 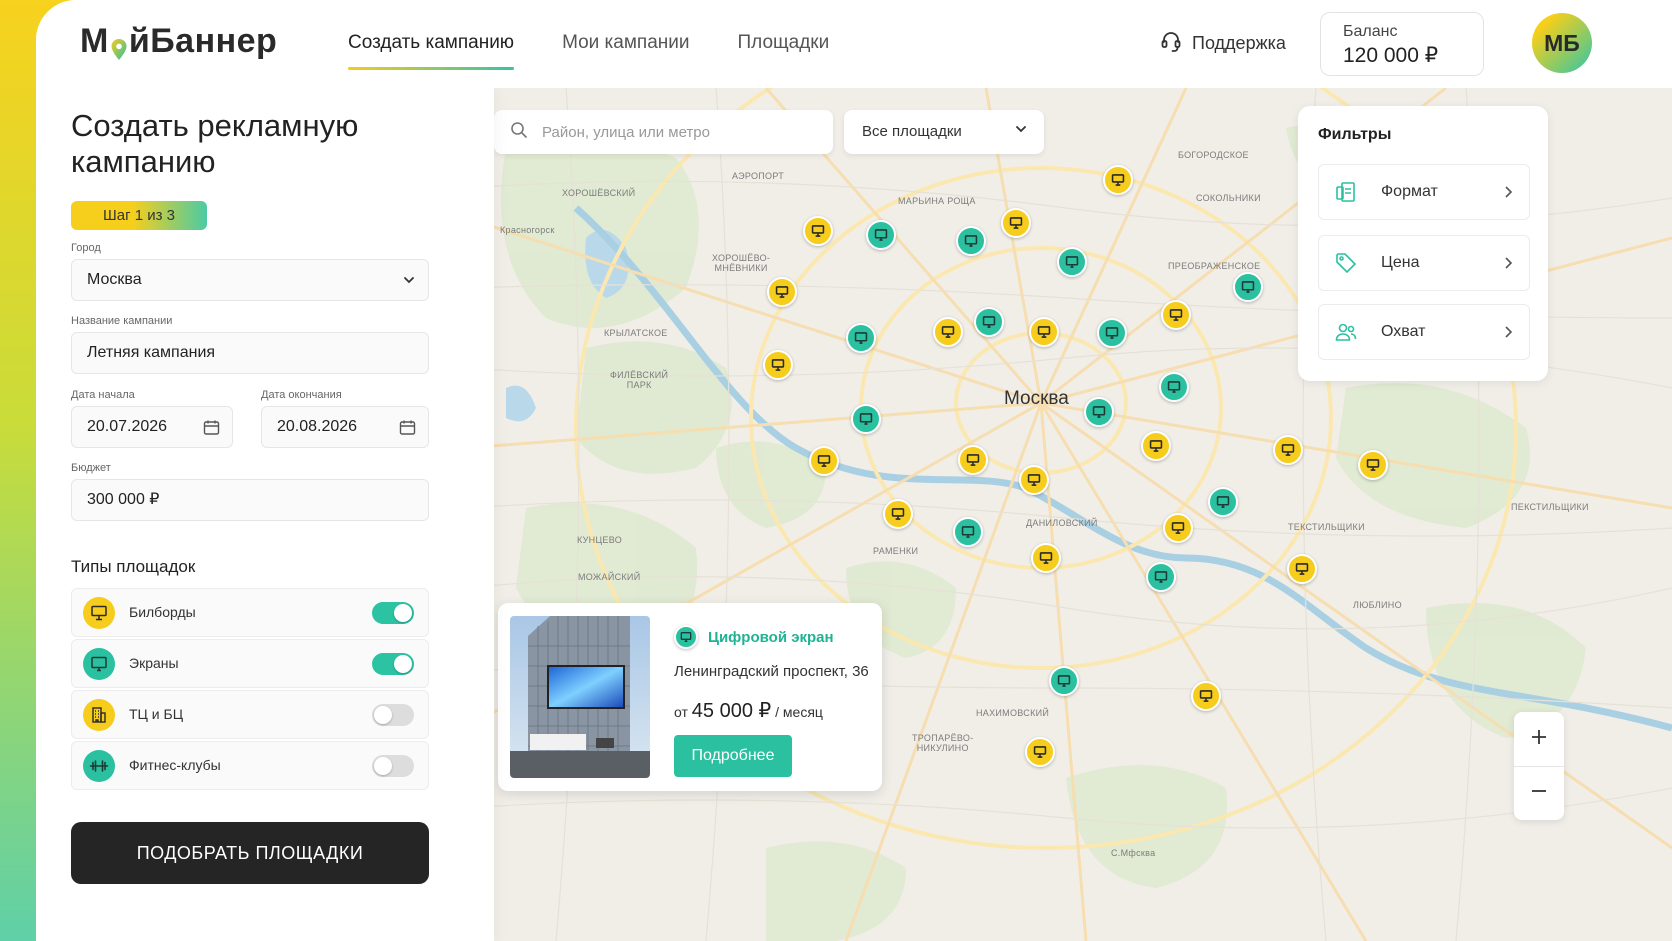 What do you see at coordinates (1346, 334) in the screenshot?
I see `audience-icon` at bounding box center [1346, 334].